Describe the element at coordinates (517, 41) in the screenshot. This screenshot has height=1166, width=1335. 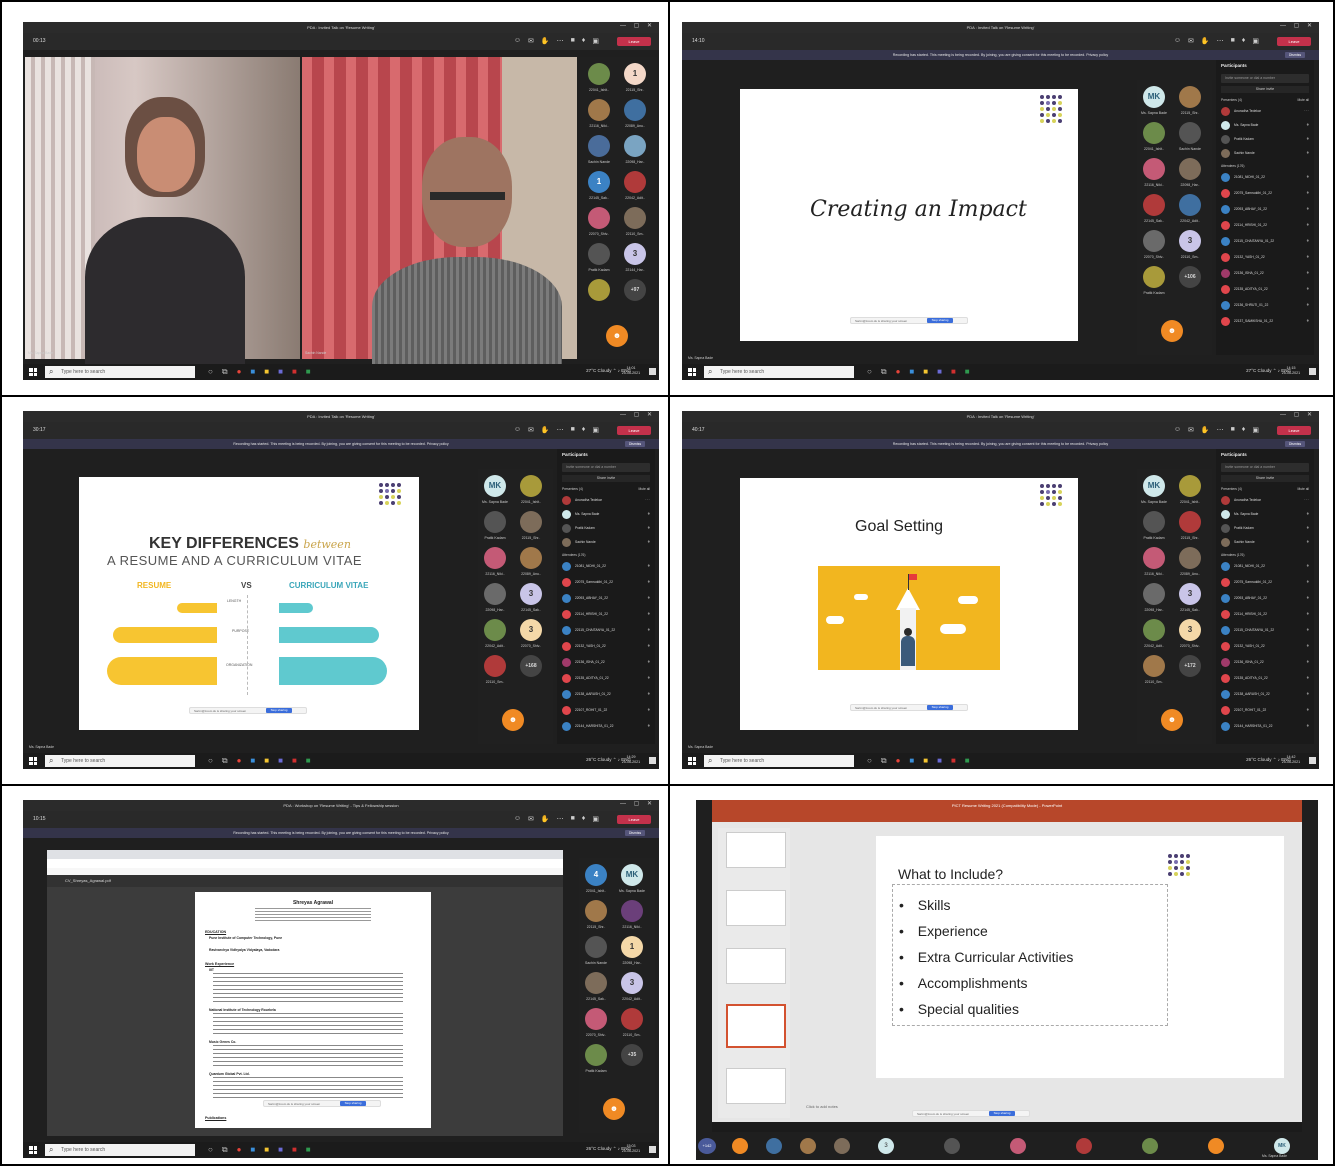
I see `people-icon: ☺` at that location.